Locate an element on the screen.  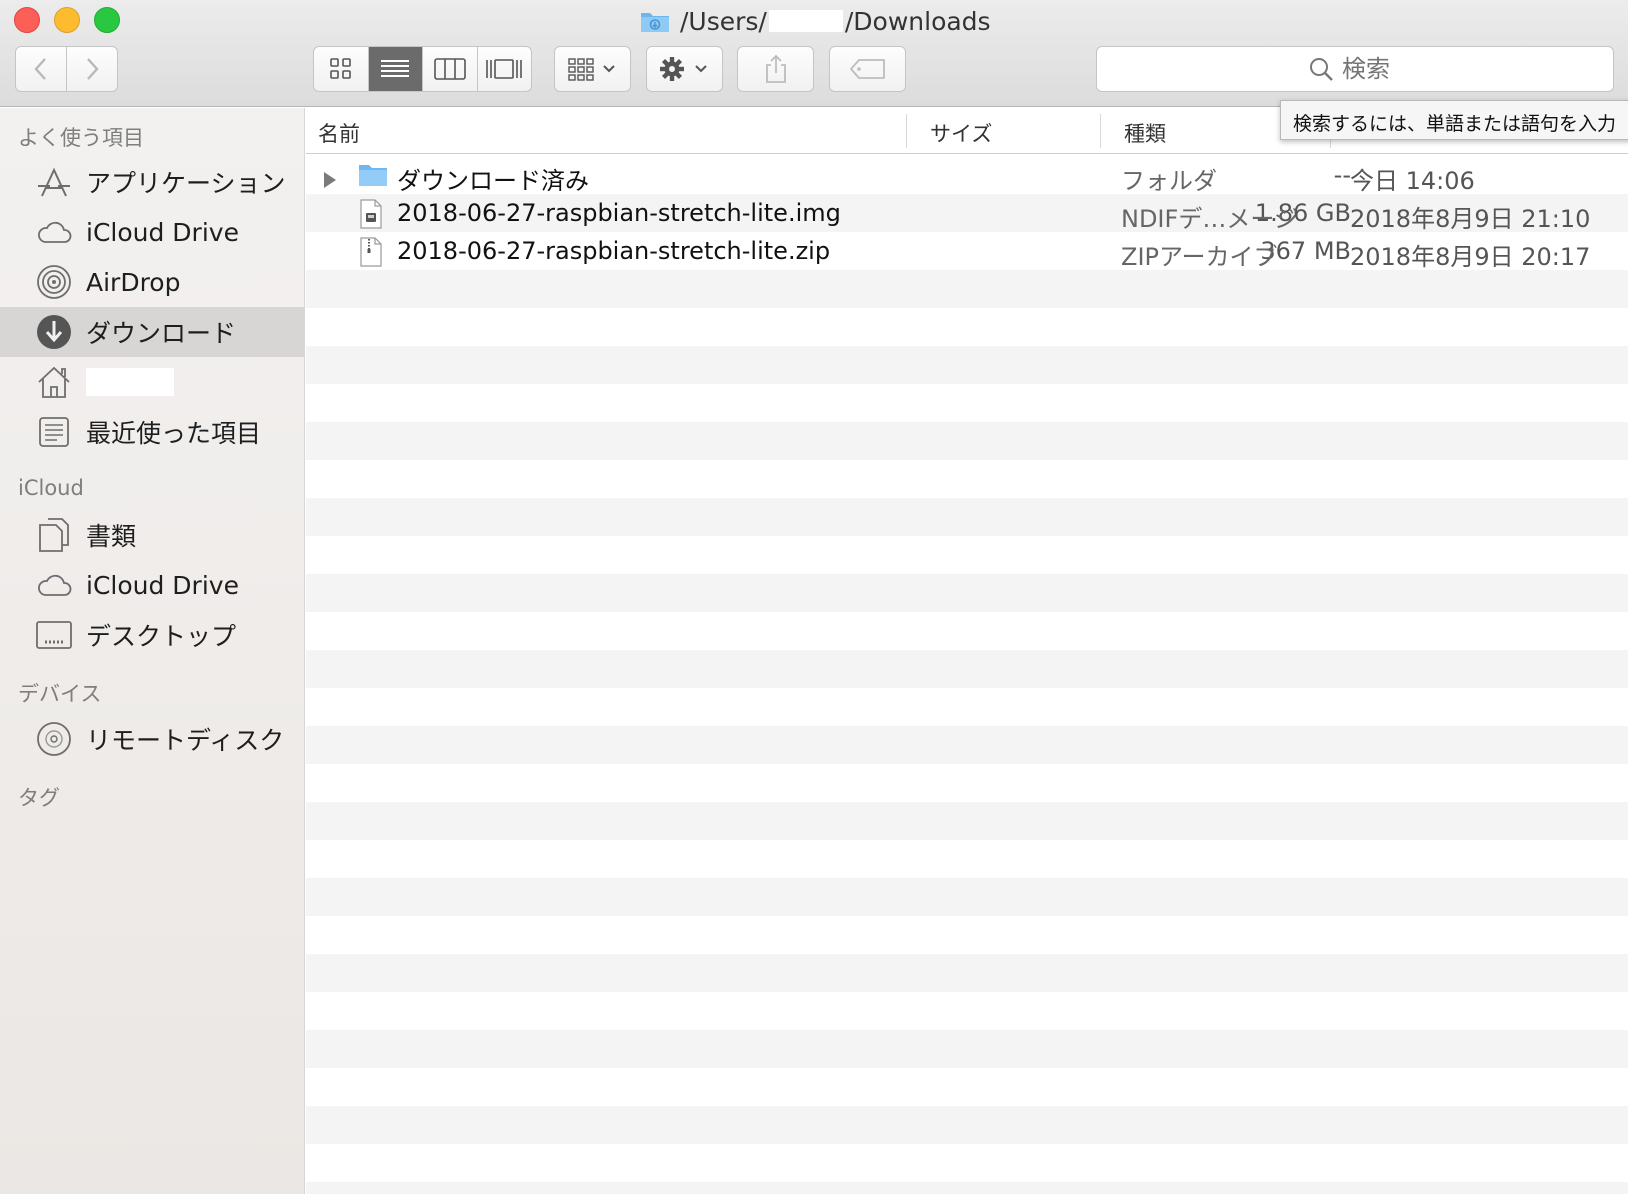
columns-icon is located at coordinates (449, 69).